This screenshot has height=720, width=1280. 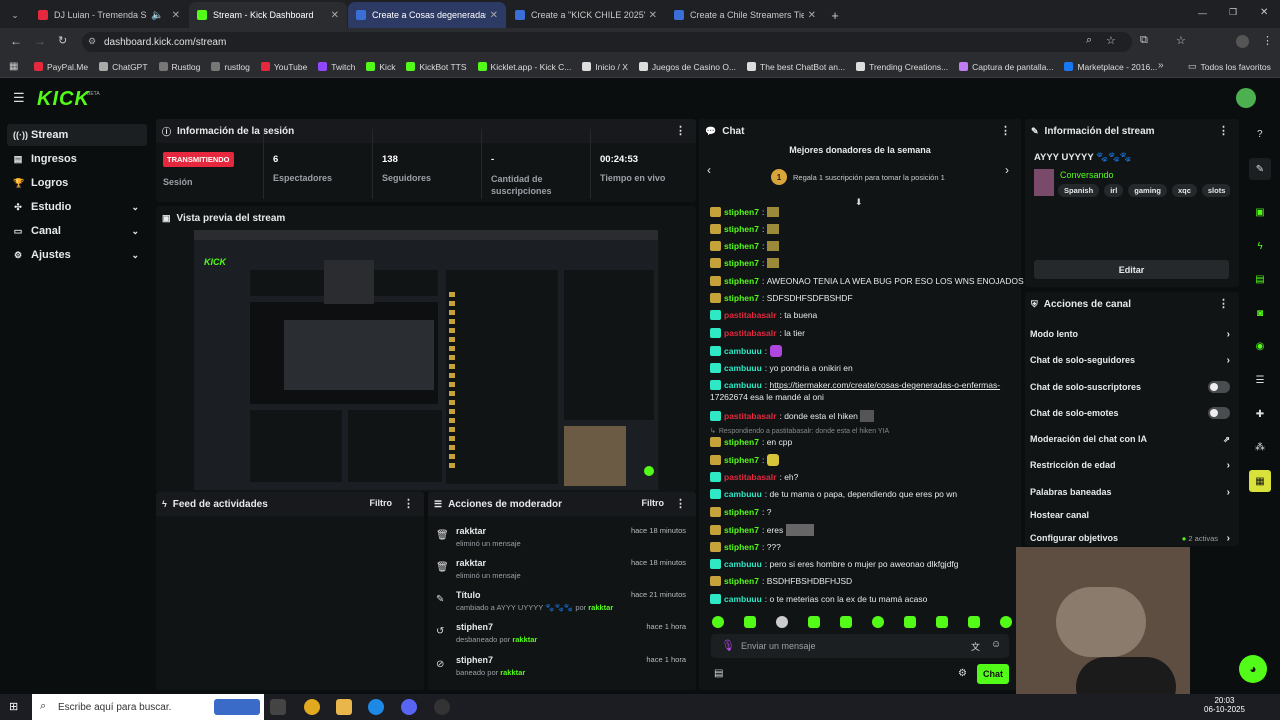 What do you see at coordinates (77, 183) in the screenshot?
I see `sidebar-item-logros: 🏆 Logros` at bounding box center [77, 183].